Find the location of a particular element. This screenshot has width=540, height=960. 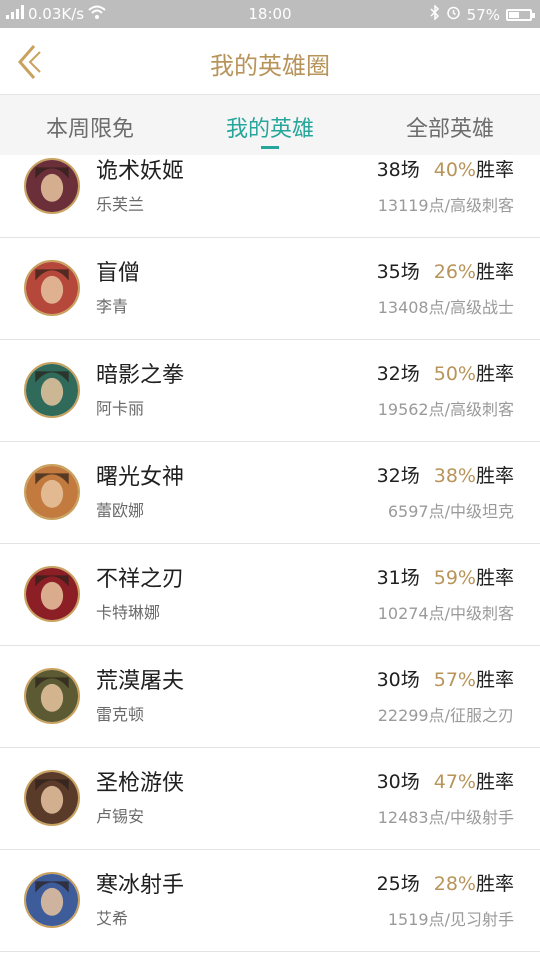

hero-stats: 38场 40%胜率 is located at coordinates (445, 168).